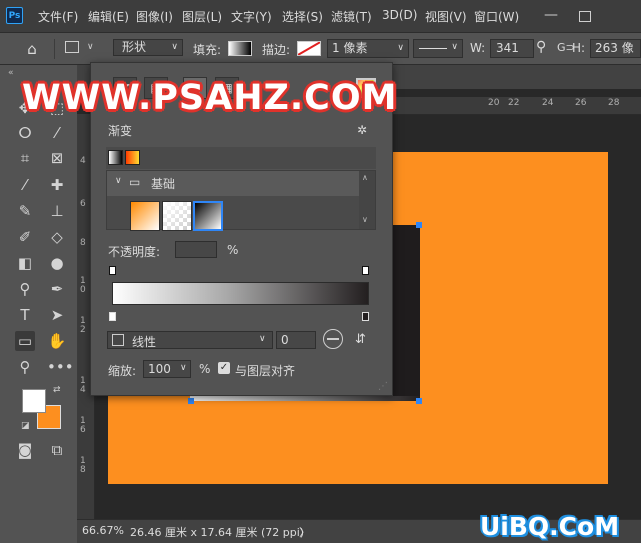 The height and width of the screenshot is (543, 641). What do you see at coordinates (83, 385) in the screenshot?
I see `ruler-label: 1 4` at bounding box center [83, 385].